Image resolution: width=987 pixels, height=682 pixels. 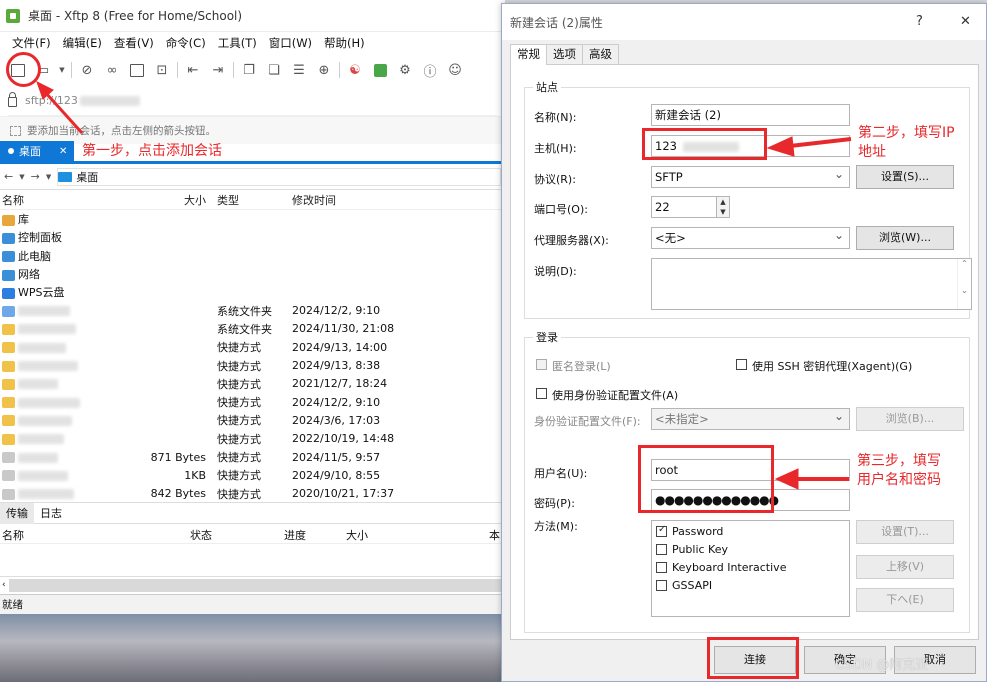 I want to click on tab-advanced: 高级, so click(x=600, y=54).